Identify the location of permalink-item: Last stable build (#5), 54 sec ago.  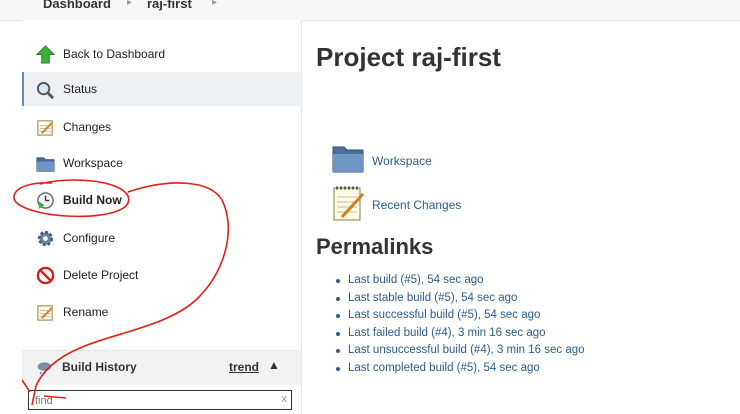
(460, 301).